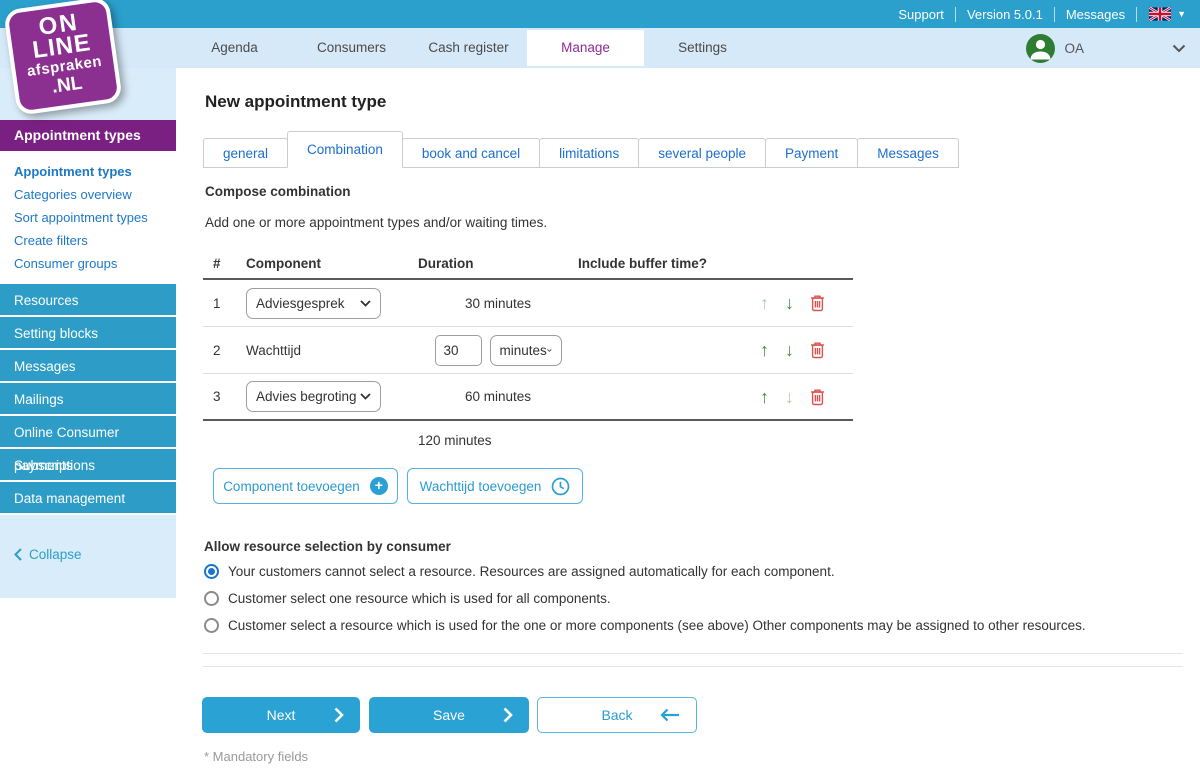  I want to click on sidebar-link-create-filters: Create filters, so click(95, 240).